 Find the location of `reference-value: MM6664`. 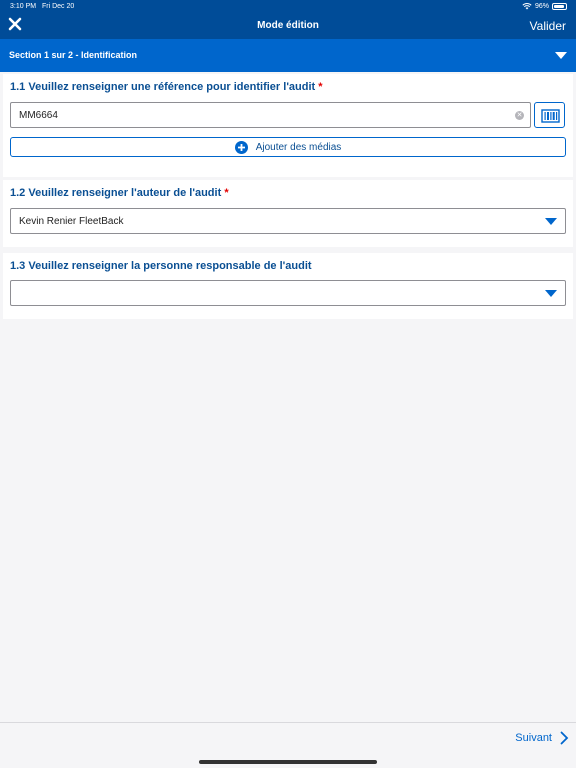

reference-value: MM6664 is located at coordinates (38, 115).